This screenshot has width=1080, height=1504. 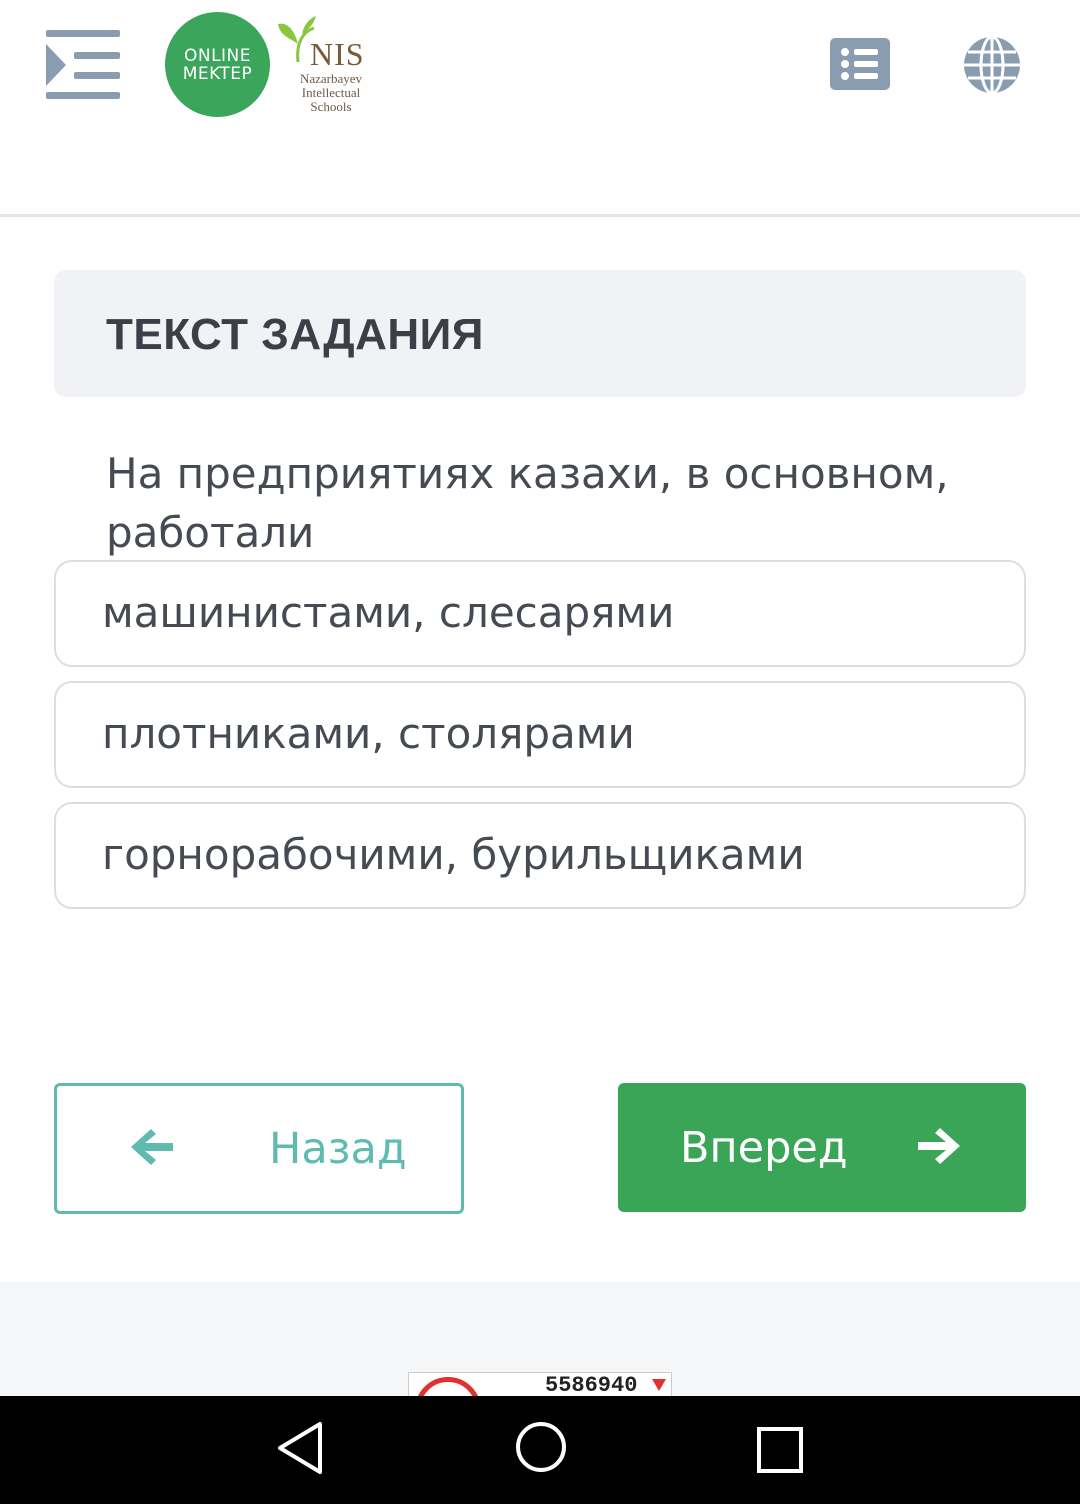 I want to click on nis-subtitle: Nazarbayev Intellectual Schools, so click(x=331, y=93).